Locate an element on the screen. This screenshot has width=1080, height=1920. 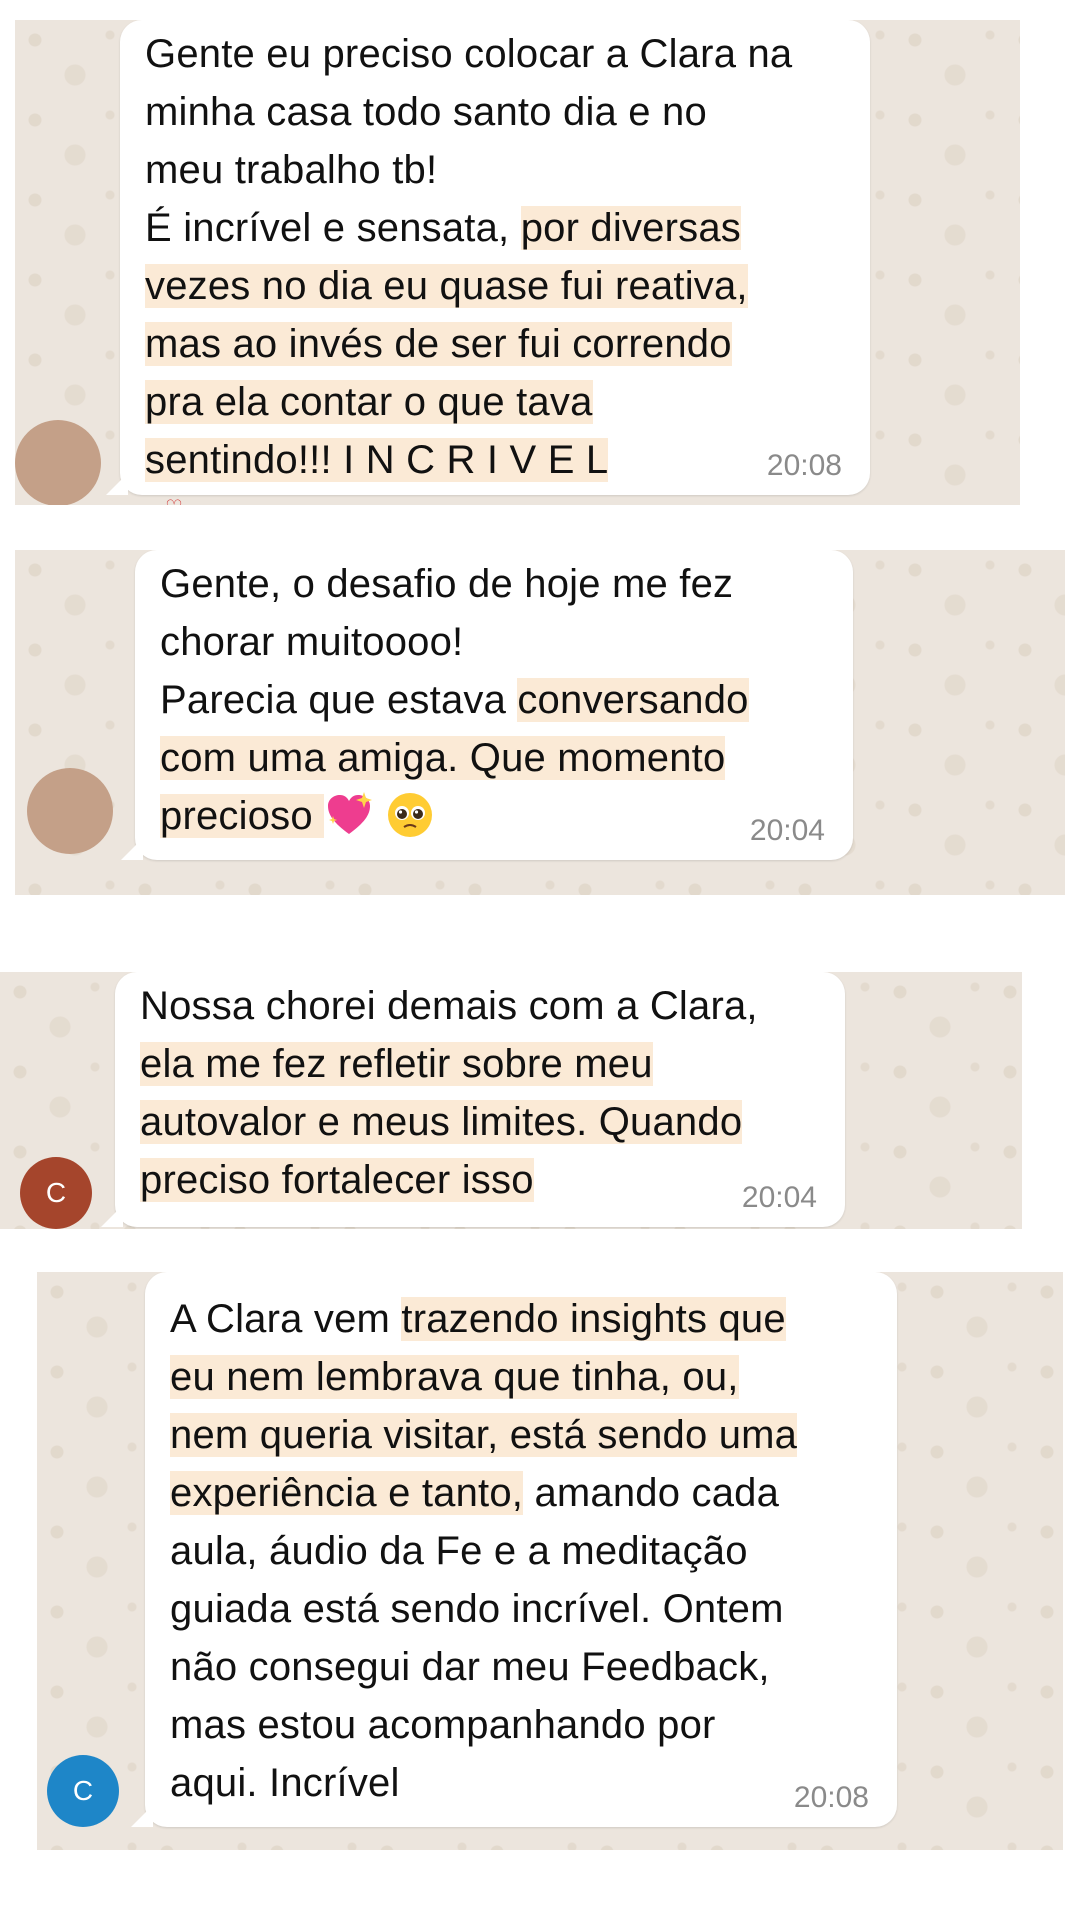
message-line: não consegui dar meu Feedback, is located at coordinates (483, 1667).